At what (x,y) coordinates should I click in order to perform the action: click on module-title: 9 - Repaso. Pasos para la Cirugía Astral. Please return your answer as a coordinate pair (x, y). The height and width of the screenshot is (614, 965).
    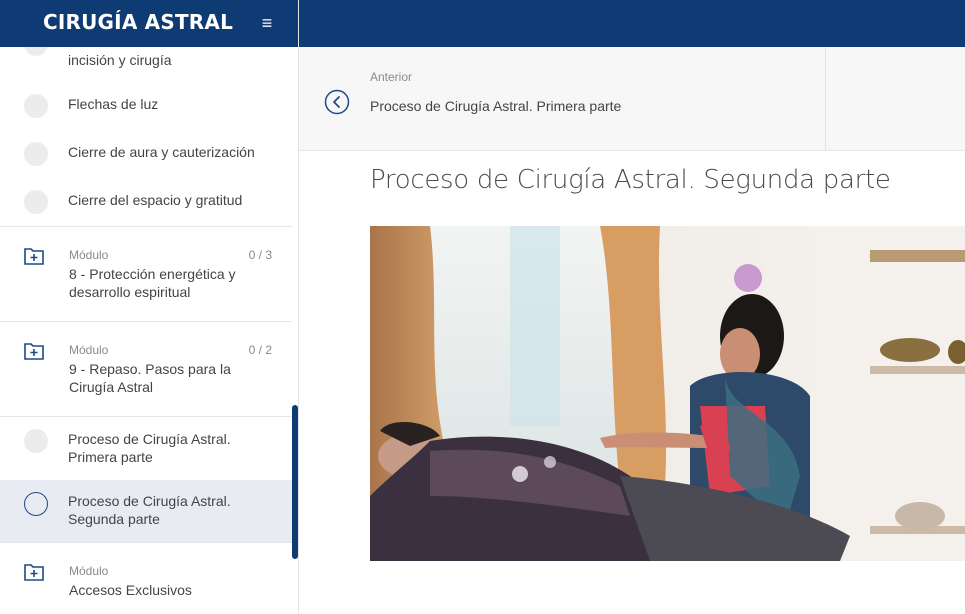
    Looking at the image, I should click on (150, 378).